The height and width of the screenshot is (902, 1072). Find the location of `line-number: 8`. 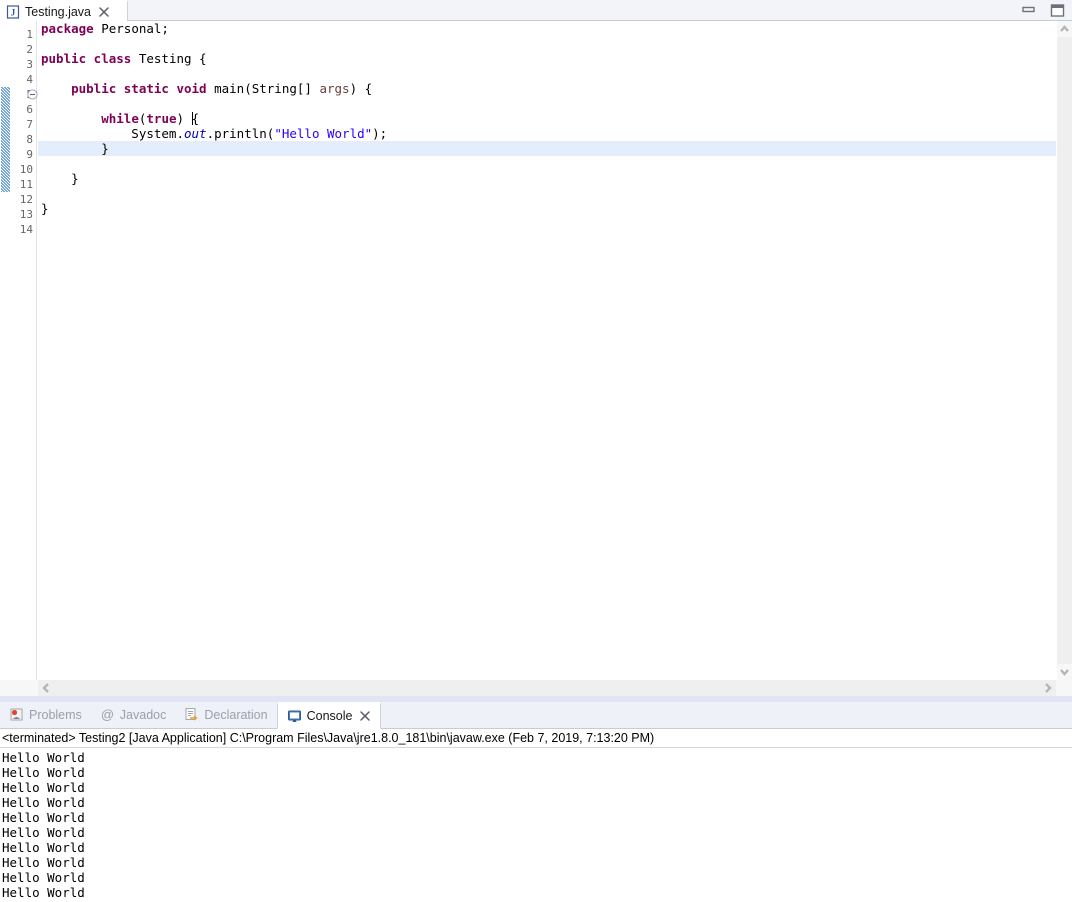

line-number: 8 is located at coordinates (29, 139).